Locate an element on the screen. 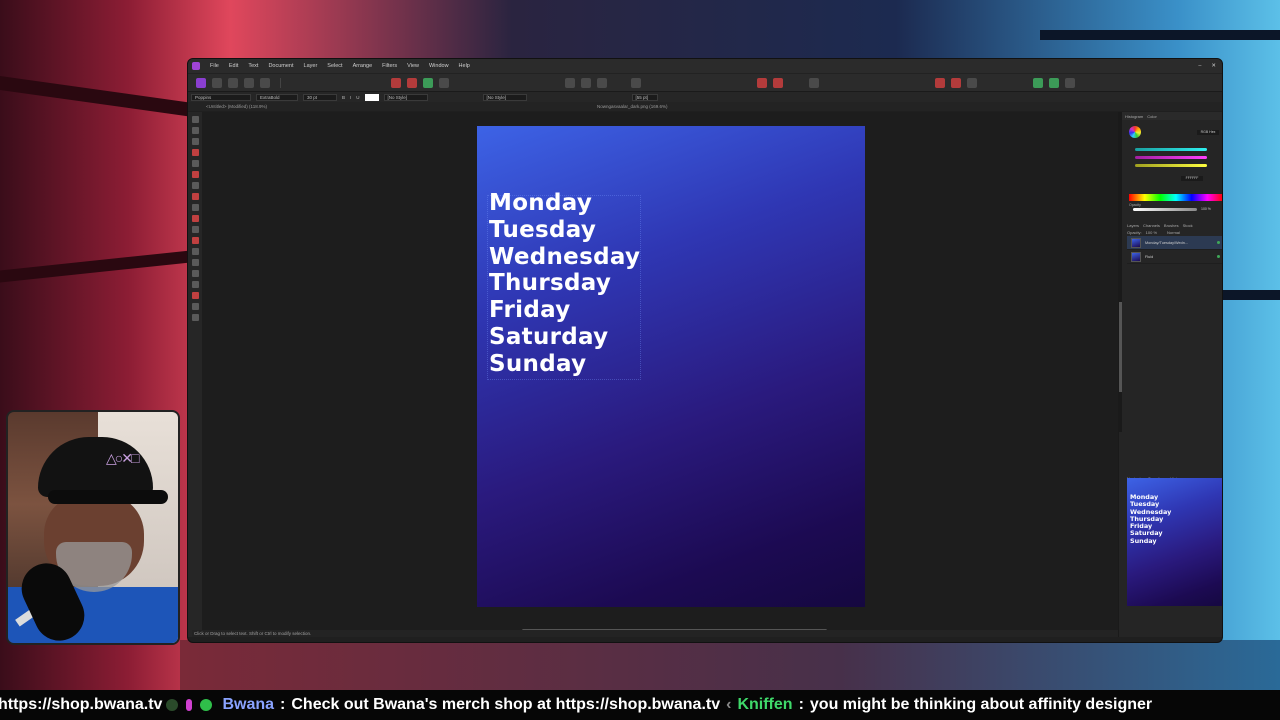 This screenshot has height=720, width=1280. table-tool-icon is located at coordinates (195, 284).